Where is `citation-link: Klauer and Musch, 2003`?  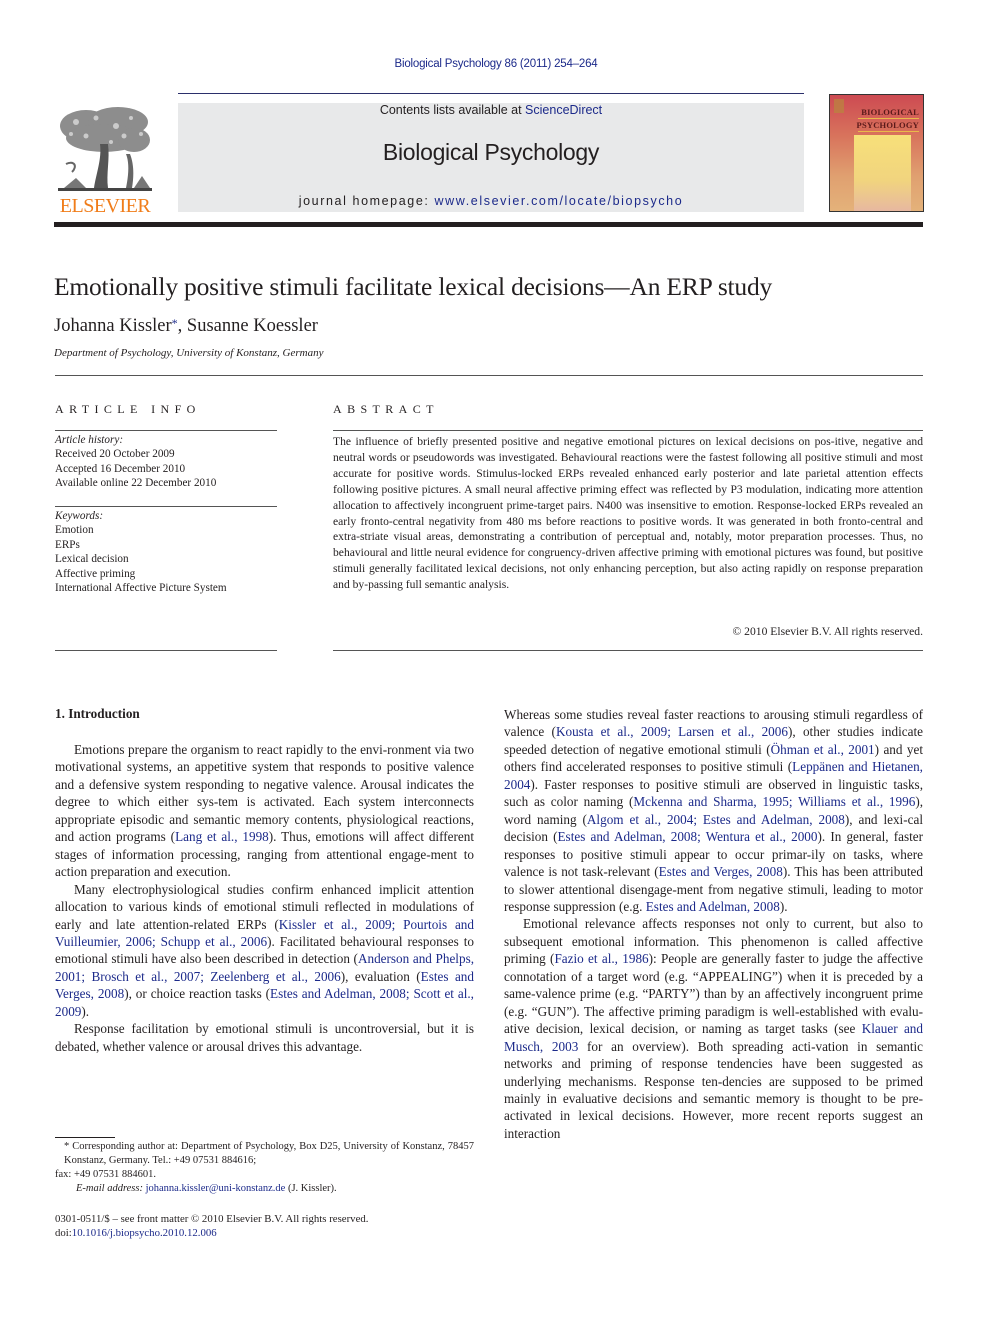
citation-link: Klauer and Musch, 2003 is located at coordinates (713, 1037).